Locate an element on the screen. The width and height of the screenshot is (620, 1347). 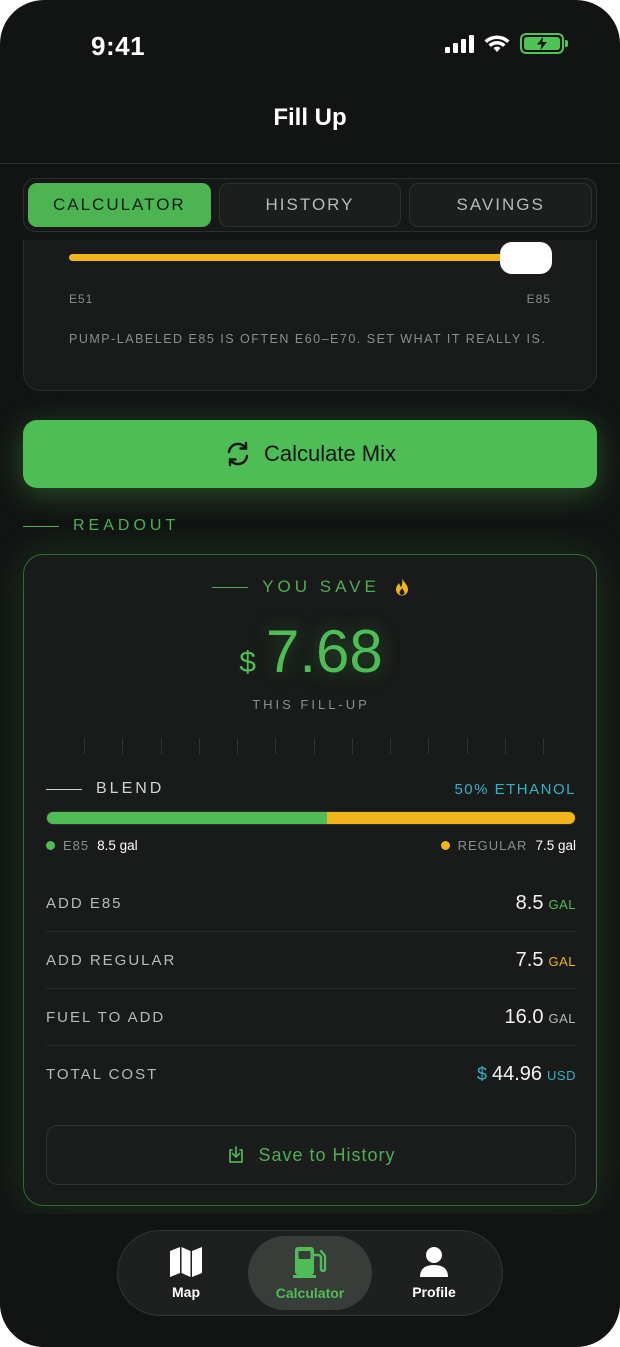
header-divider is located at coordinates (310, 163).